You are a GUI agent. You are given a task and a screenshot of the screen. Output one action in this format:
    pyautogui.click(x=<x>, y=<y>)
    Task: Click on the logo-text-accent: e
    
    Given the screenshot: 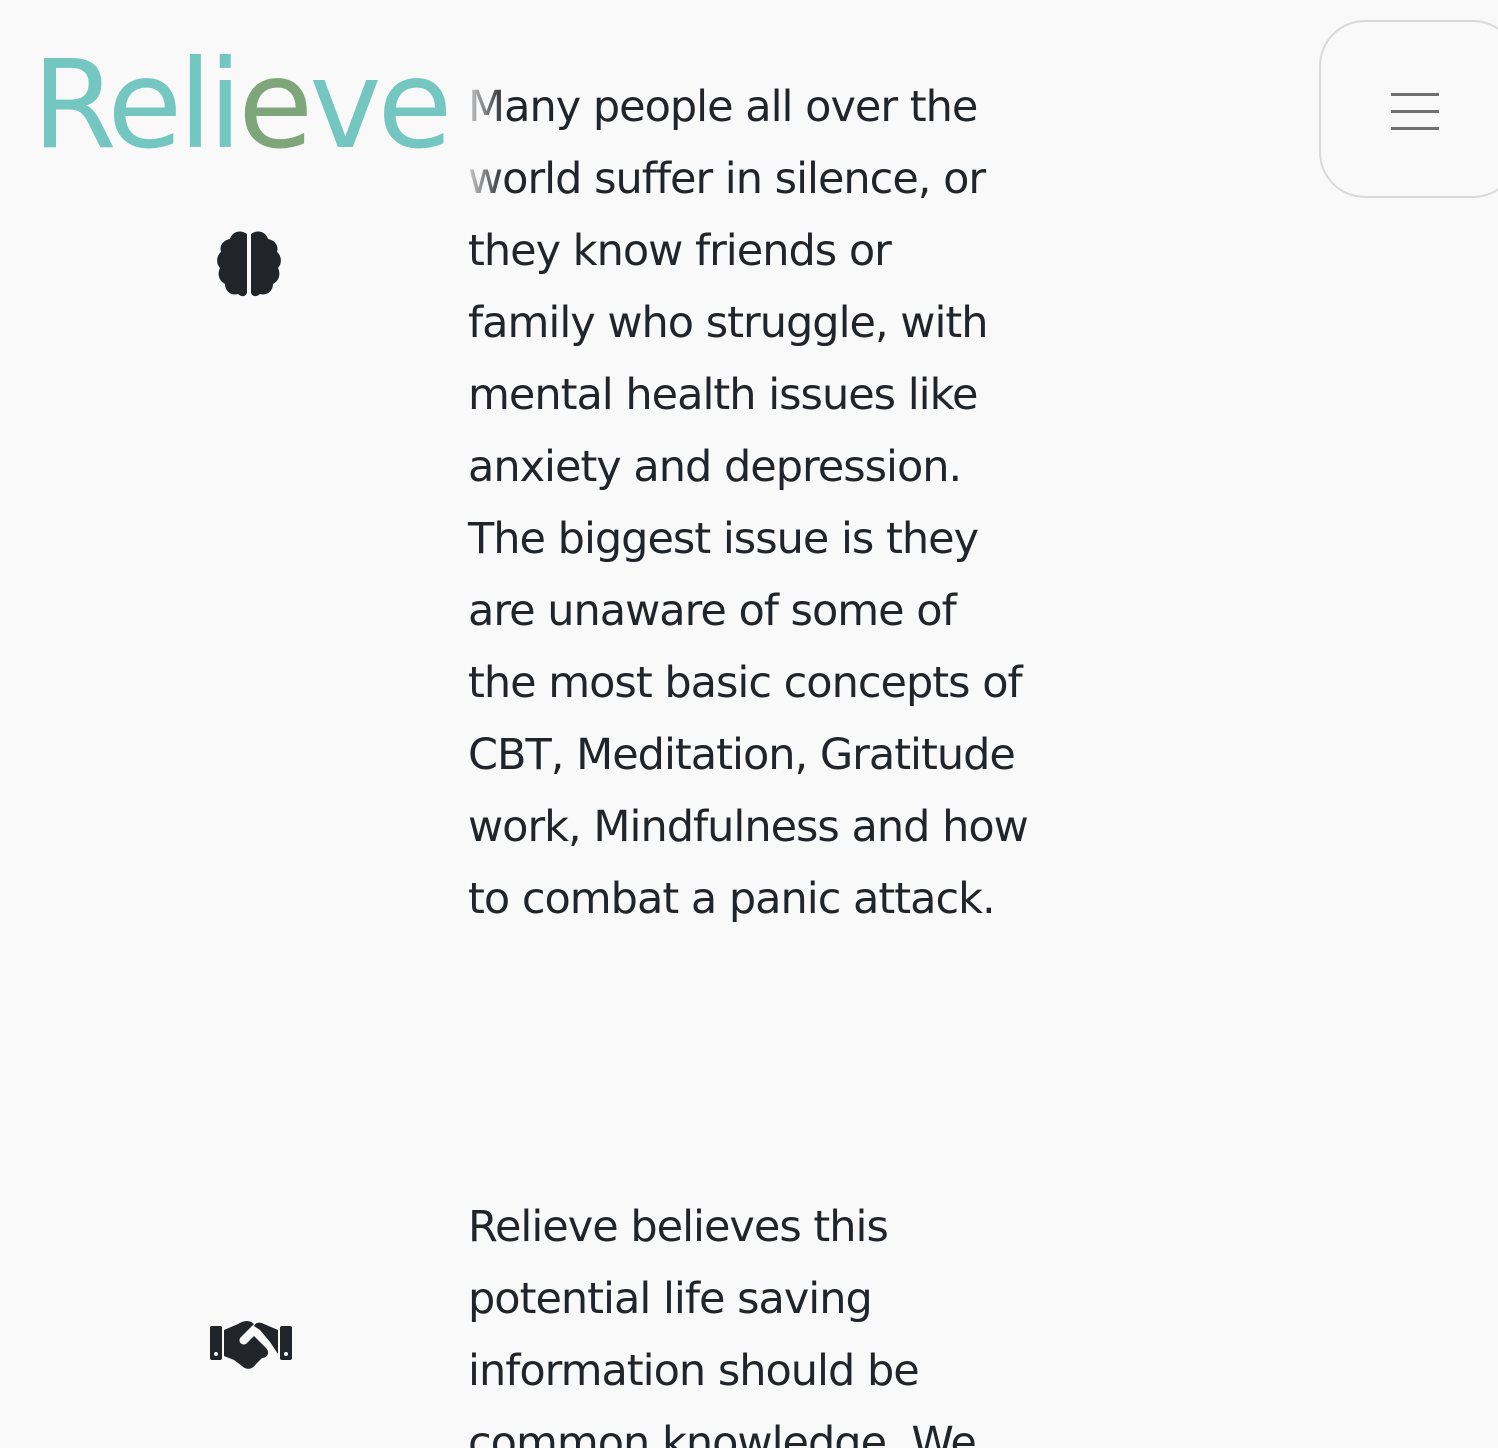 What is the action you would take?
    pyautogui.click(x=275, y=105)
    